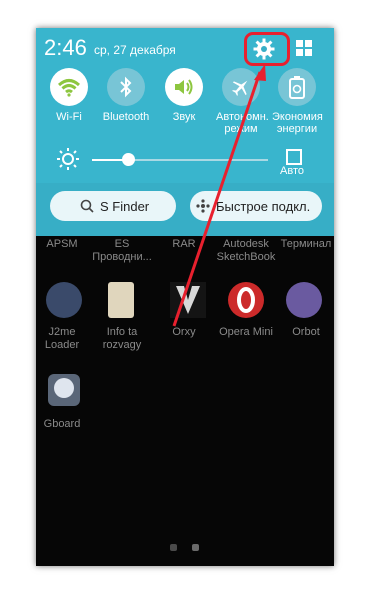 The height and width of the screenshot is (600, 366). I want to click on annotation-arrow, so click(219, 195).